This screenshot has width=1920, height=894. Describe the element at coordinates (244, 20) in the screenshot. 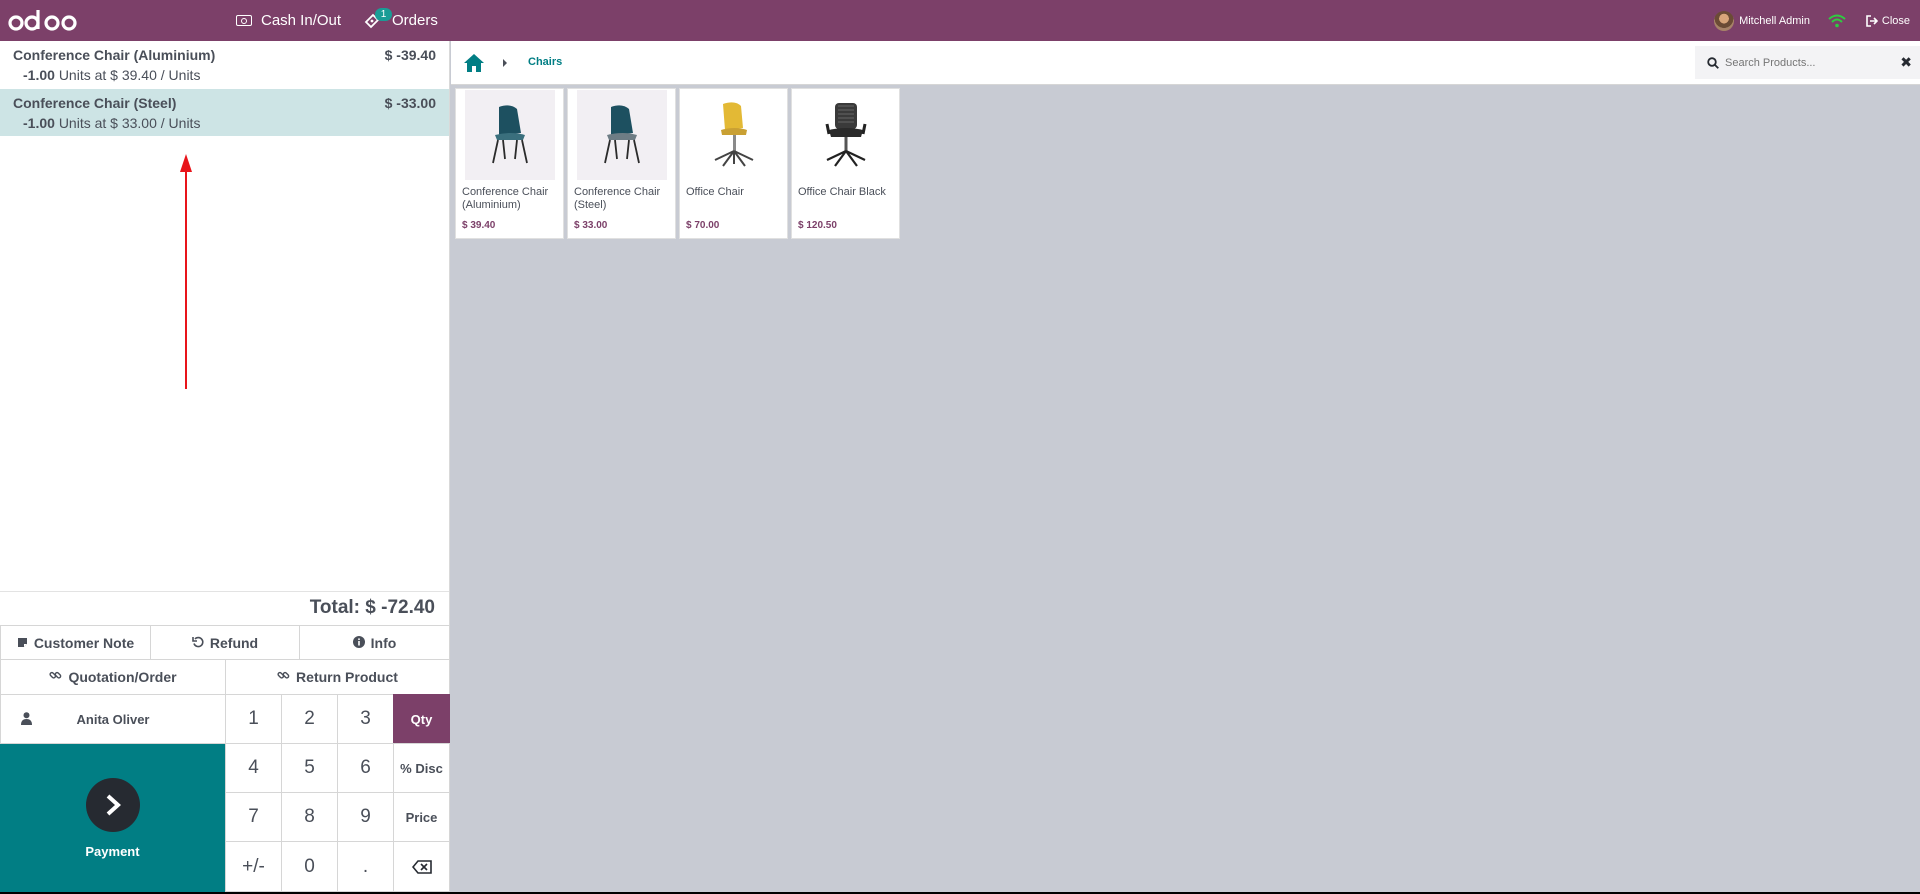

I see `money-icon` at that location.